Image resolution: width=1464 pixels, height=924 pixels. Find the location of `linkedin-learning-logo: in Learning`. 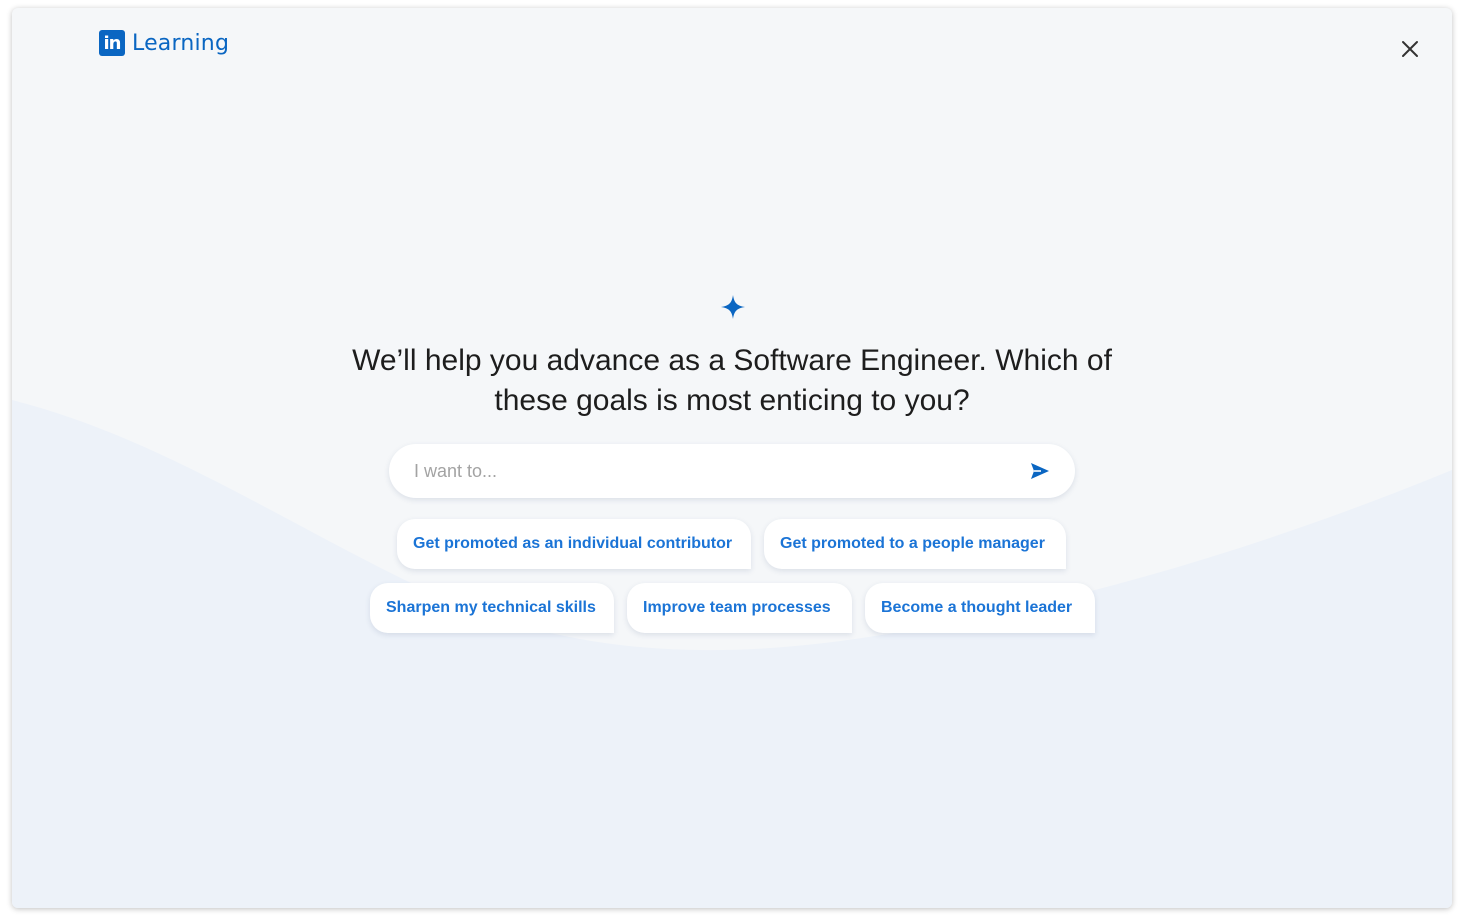

linkedin-learning-logo: in Learning is located at coordinates (164, 43).